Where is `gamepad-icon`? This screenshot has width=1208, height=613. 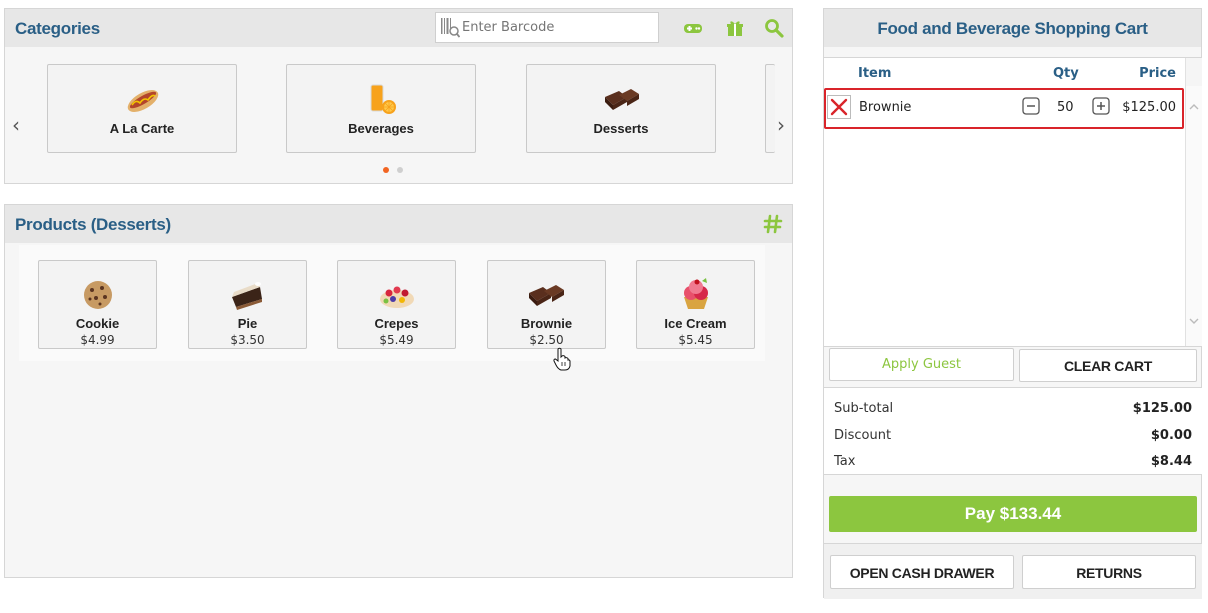 gamepad-icon is located at coordinates (693, 28).